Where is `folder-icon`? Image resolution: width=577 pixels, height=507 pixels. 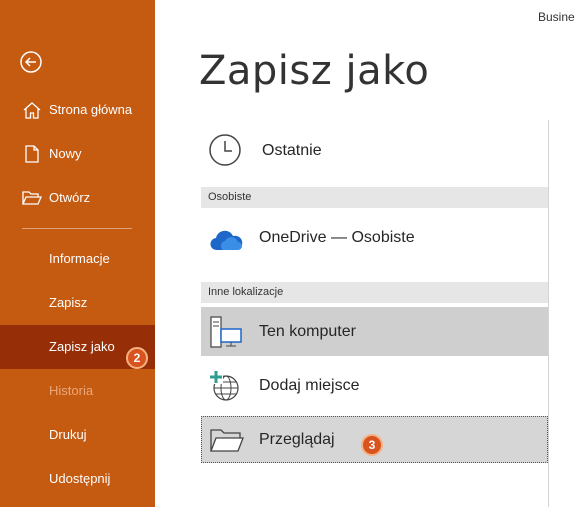
folder-icon is located at coordinates (227, 442).